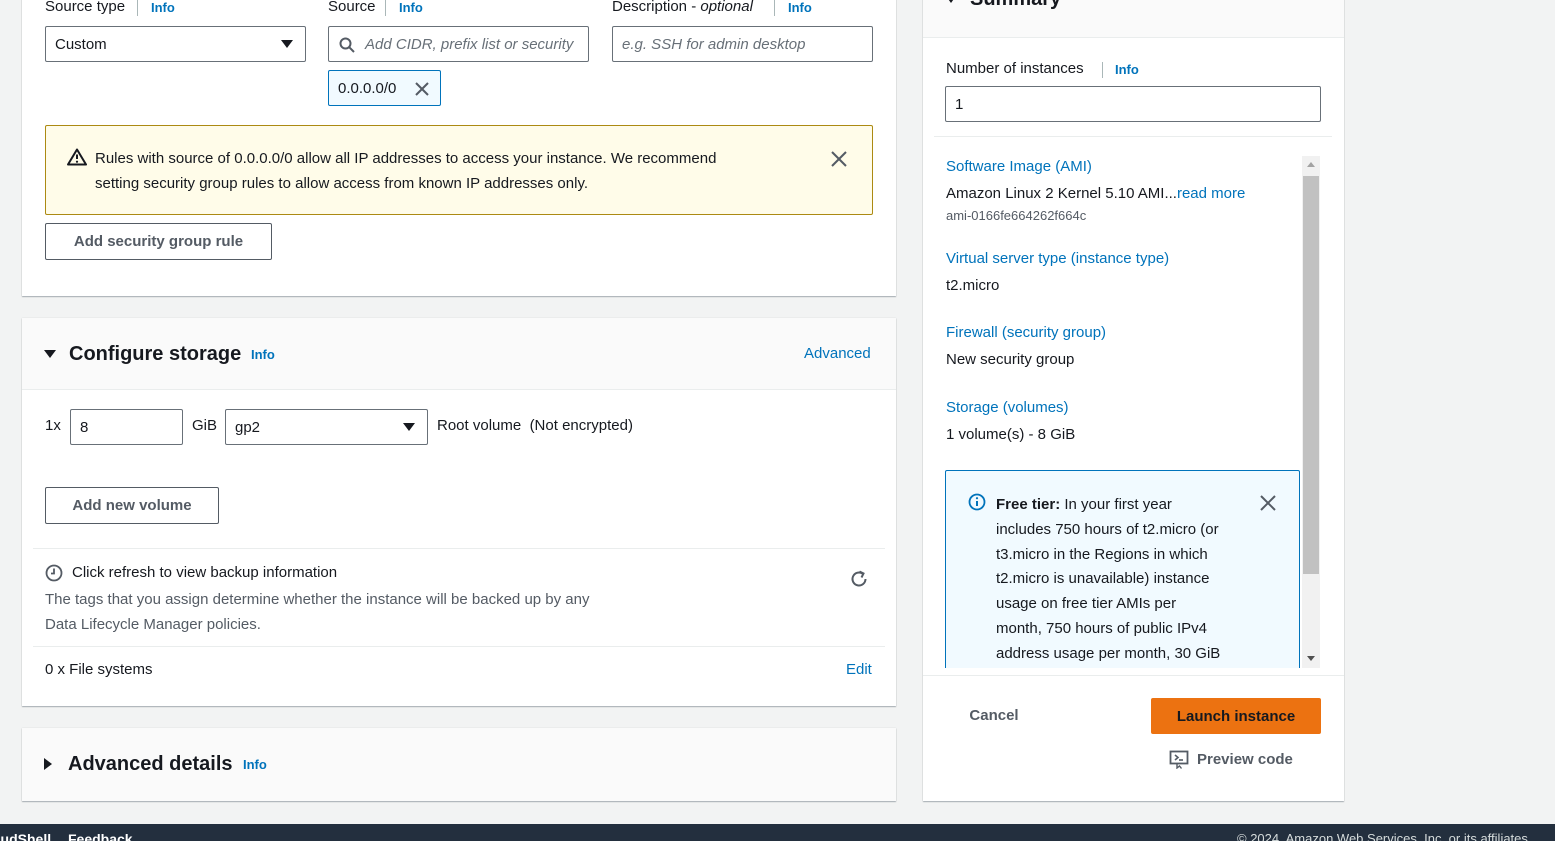 This screenshot has width=1555, height=841. What do you see at coordinates (1101, 628) in the screenshot?
I see `free-tier-line6: month, 750 hours of public IPv4` at bounding box center [1101, 628].